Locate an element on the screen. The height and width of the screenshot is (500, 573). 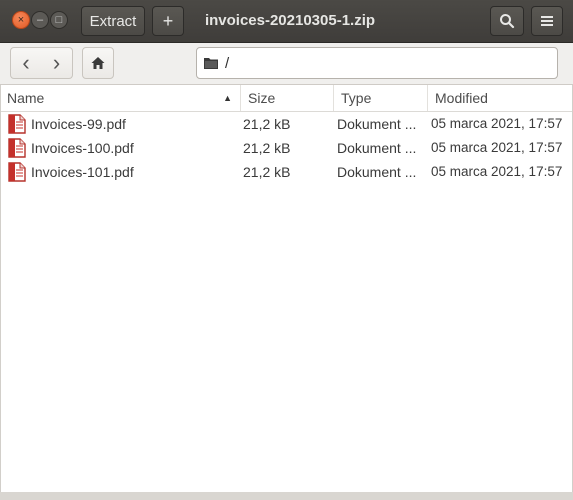
column-size-label: Size is located at coordinates (262, 98).